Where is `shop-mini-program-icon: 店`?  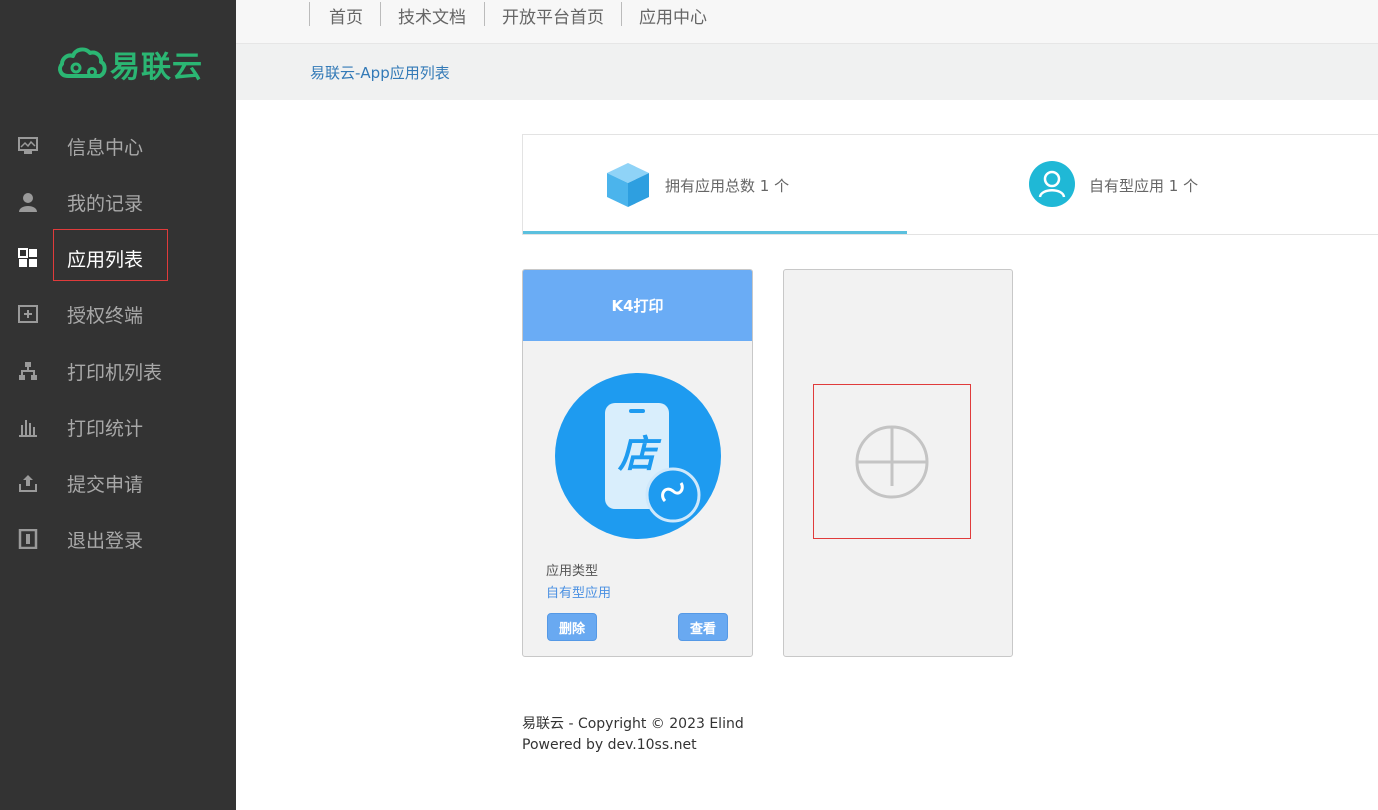
shop-mini-program-icon: 店 is located at coordinates (638, 456).